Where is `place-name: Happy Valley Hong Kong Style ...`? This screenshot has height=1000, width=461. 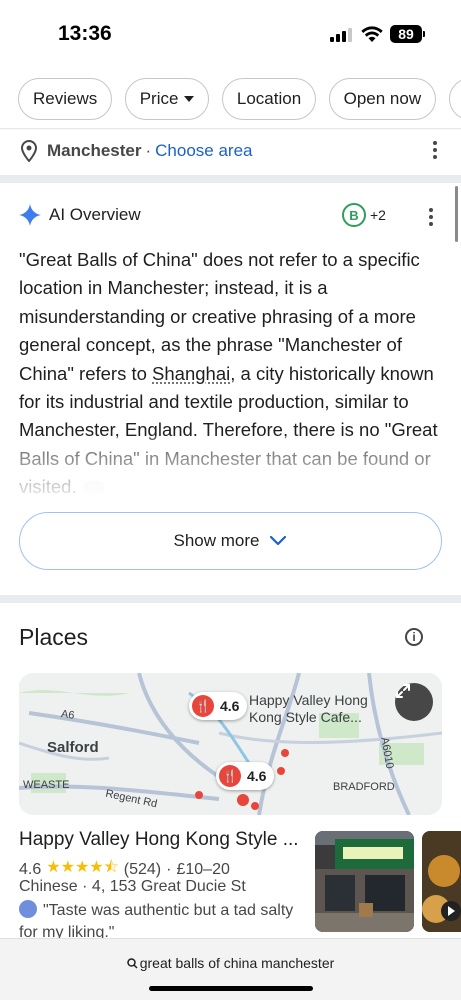
place-name: Happy Valley Hong Kong Style ... is located at coordinates (161, 840).